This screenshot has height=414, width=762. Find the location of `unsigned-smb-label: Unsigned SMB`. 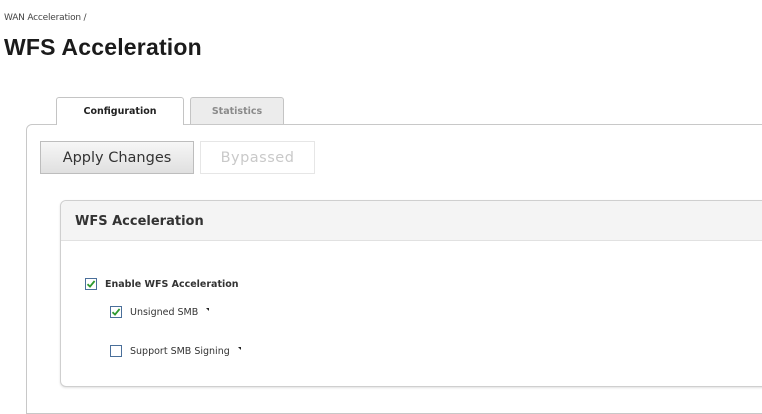

unsigned-smb-label: Unsigned SMB is located at coordinates (164, 312).